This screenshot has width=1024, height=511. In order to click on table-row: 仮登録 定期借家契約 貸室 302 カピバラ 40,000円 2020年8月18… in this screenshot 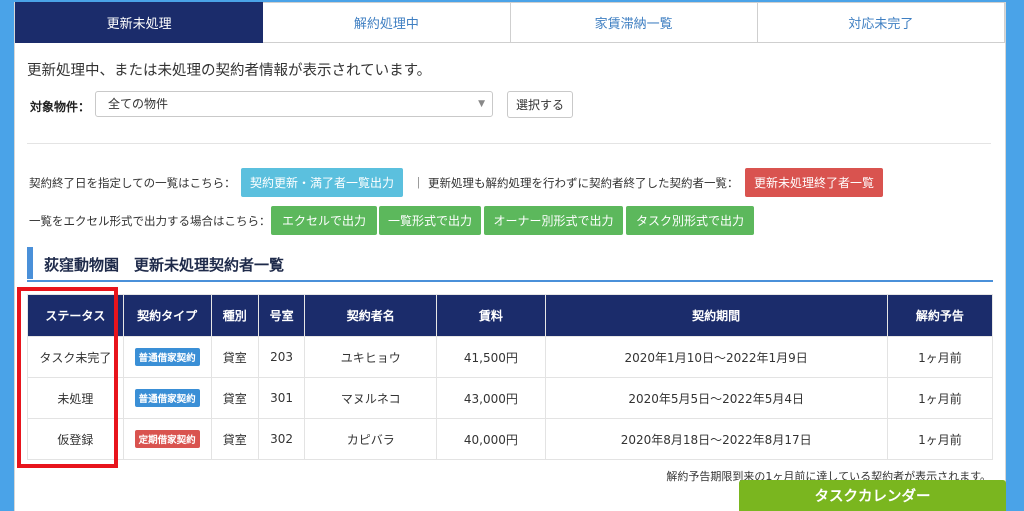, I will do `click(510, 439)`.